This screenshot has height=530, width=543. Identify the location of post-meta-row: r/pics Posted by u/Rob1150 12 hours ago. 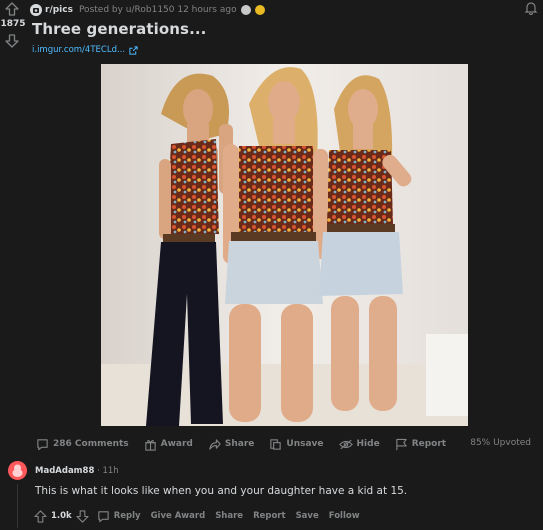
(147, 10).